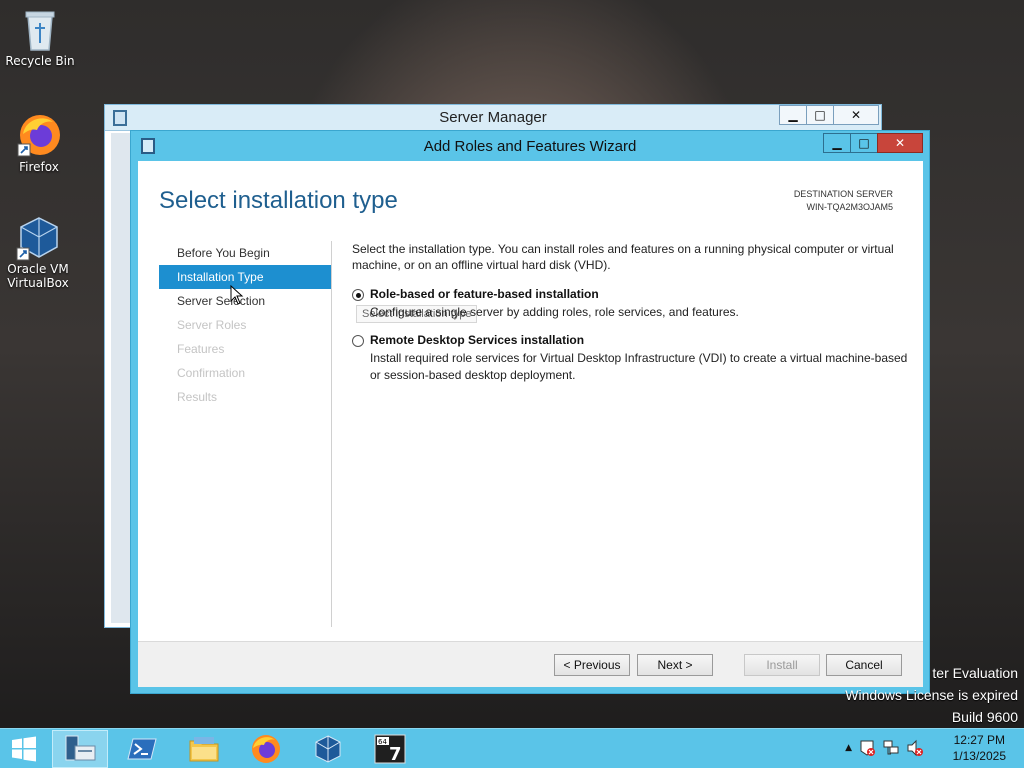 This screenshot has width=1024, height=768. I want to click on step-confirmation: Confirmation, so click(211, 373).